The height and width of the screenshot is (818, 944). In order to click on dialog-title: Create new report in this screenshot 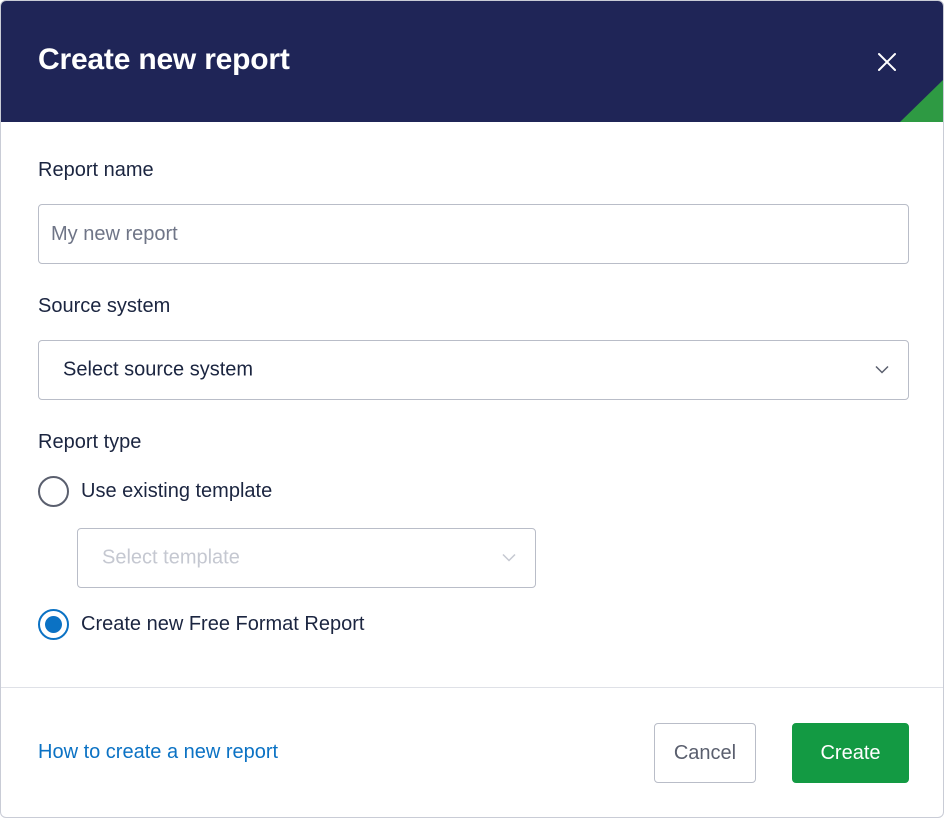, I will do `click(164, 59)`.